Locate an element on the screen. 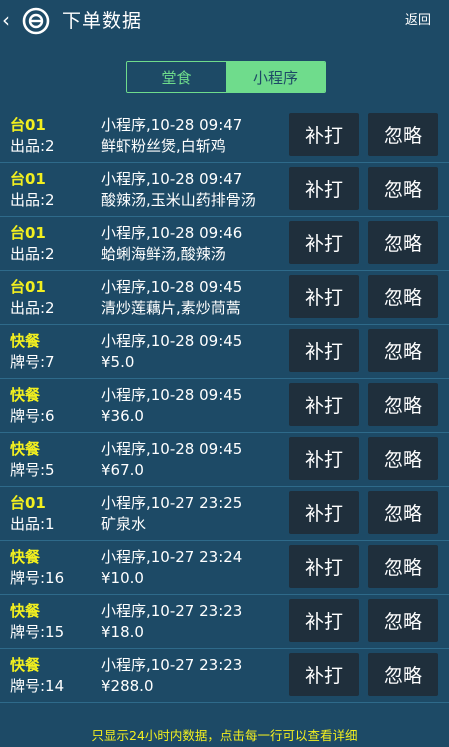  tab-bar: 堂食 小程序 is located at coordinates (226, 77).